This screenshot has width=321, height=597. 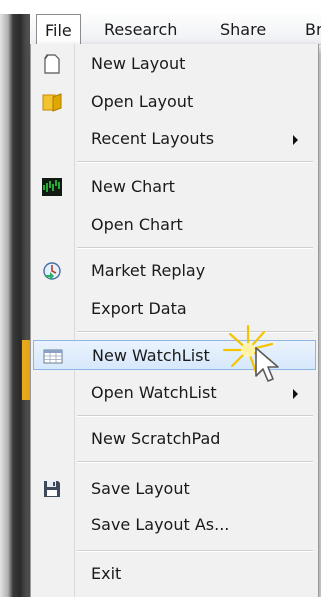 What do you see at coordinates (151, 355) in the screenshot?
I see `menu-item-label: New WatchList` at bounding box center [151, 355].